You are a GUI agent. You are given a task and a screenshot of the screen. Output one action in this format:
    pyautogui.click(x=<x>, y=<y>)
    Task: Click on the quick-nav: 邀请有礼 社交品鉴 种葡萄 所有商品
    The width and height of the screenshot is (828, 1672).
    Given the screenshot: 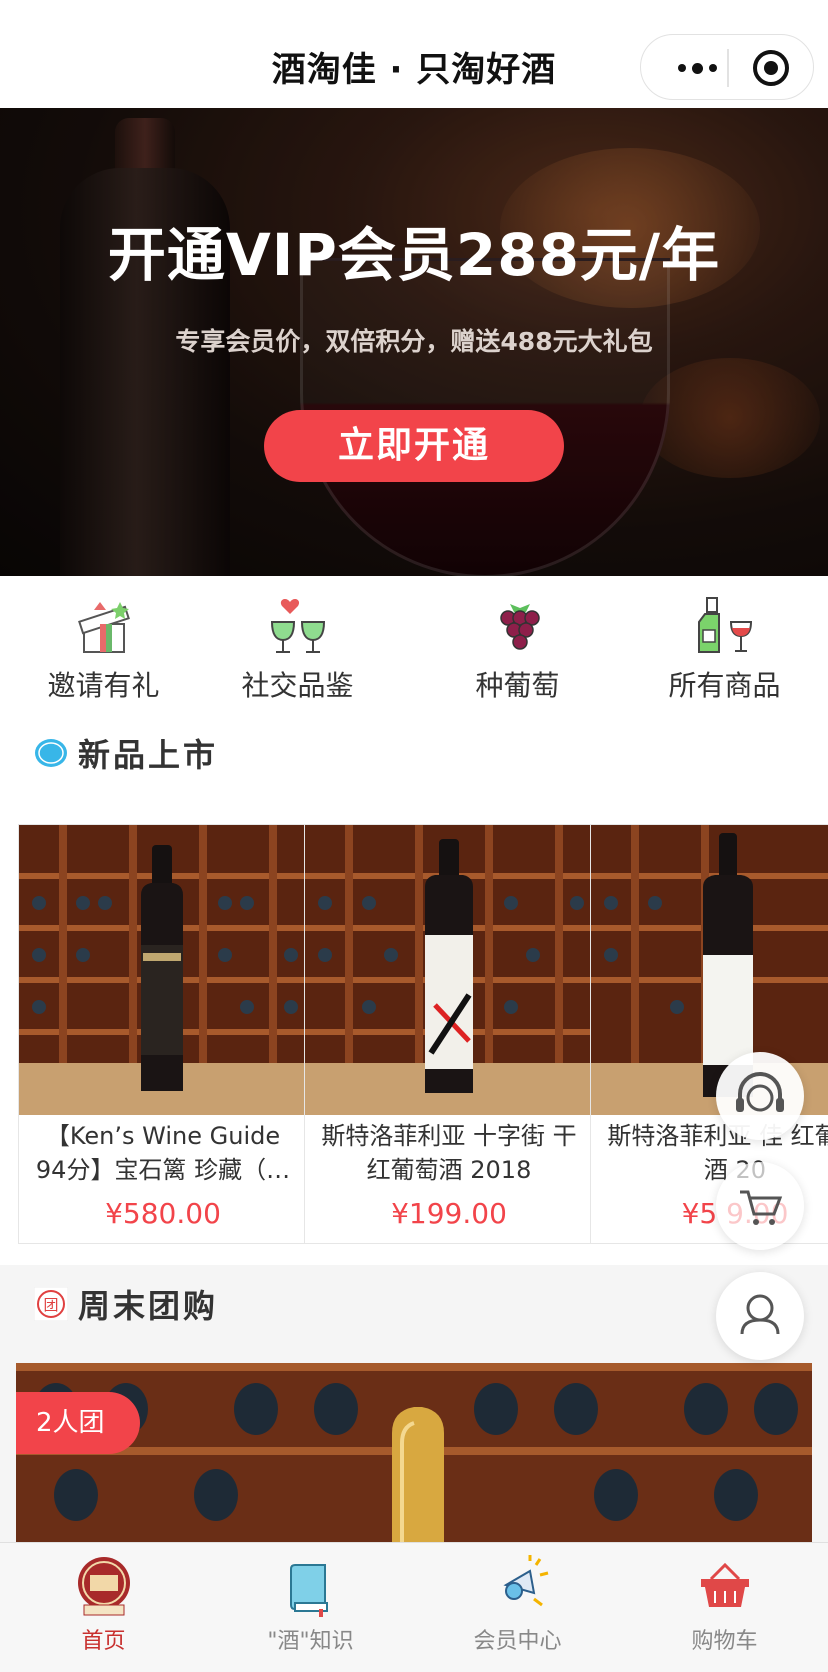 What is the action you would take?
    pyautogui.click(x=414, y=645)
    